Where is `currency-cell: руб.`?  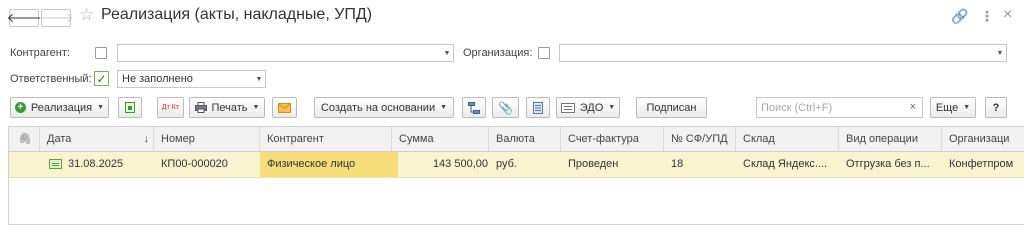 currency-cell: руб. is located at coordinates (506, 164).